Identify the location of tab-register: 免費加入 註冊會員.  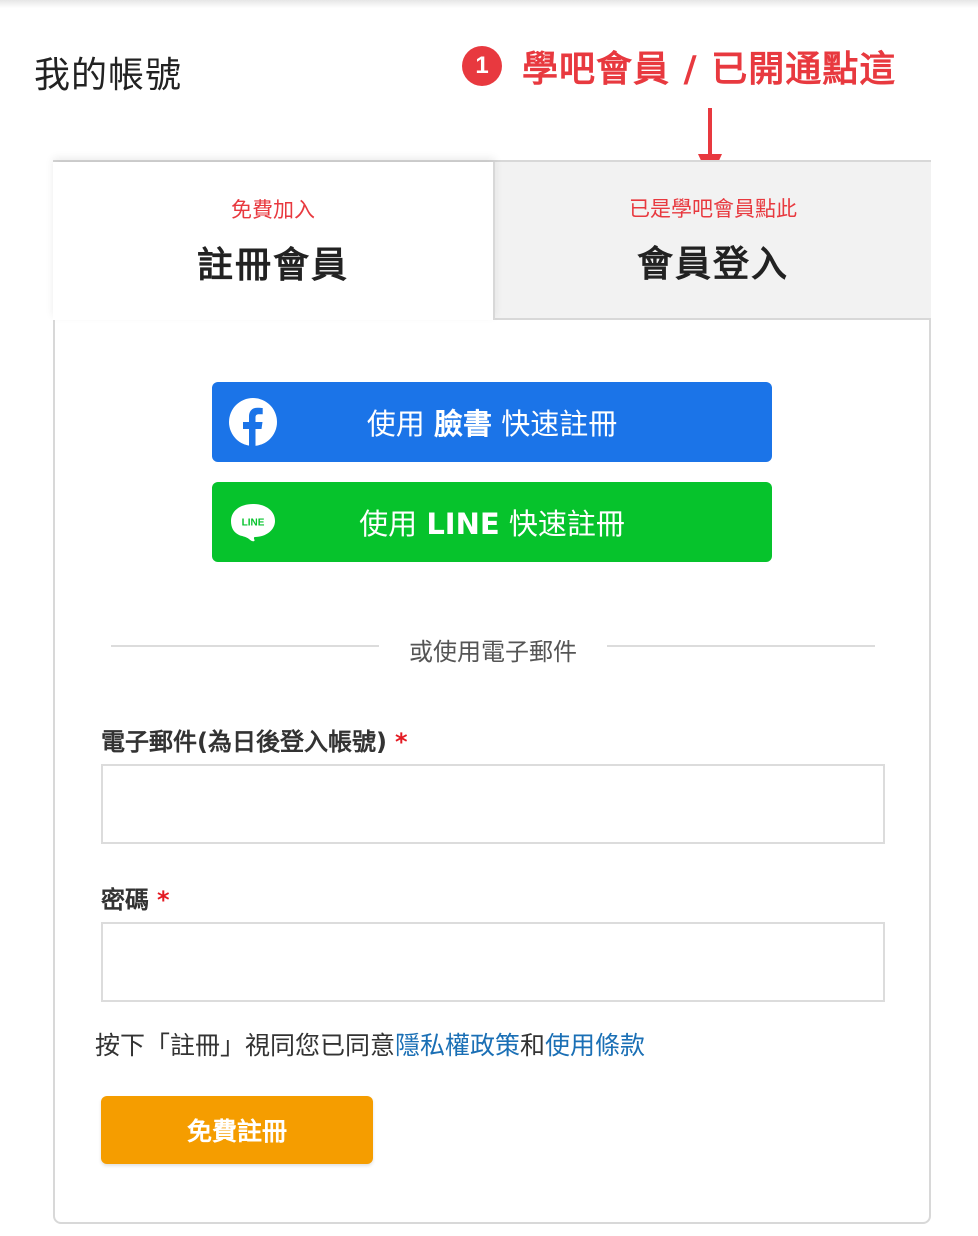
(274, 241).